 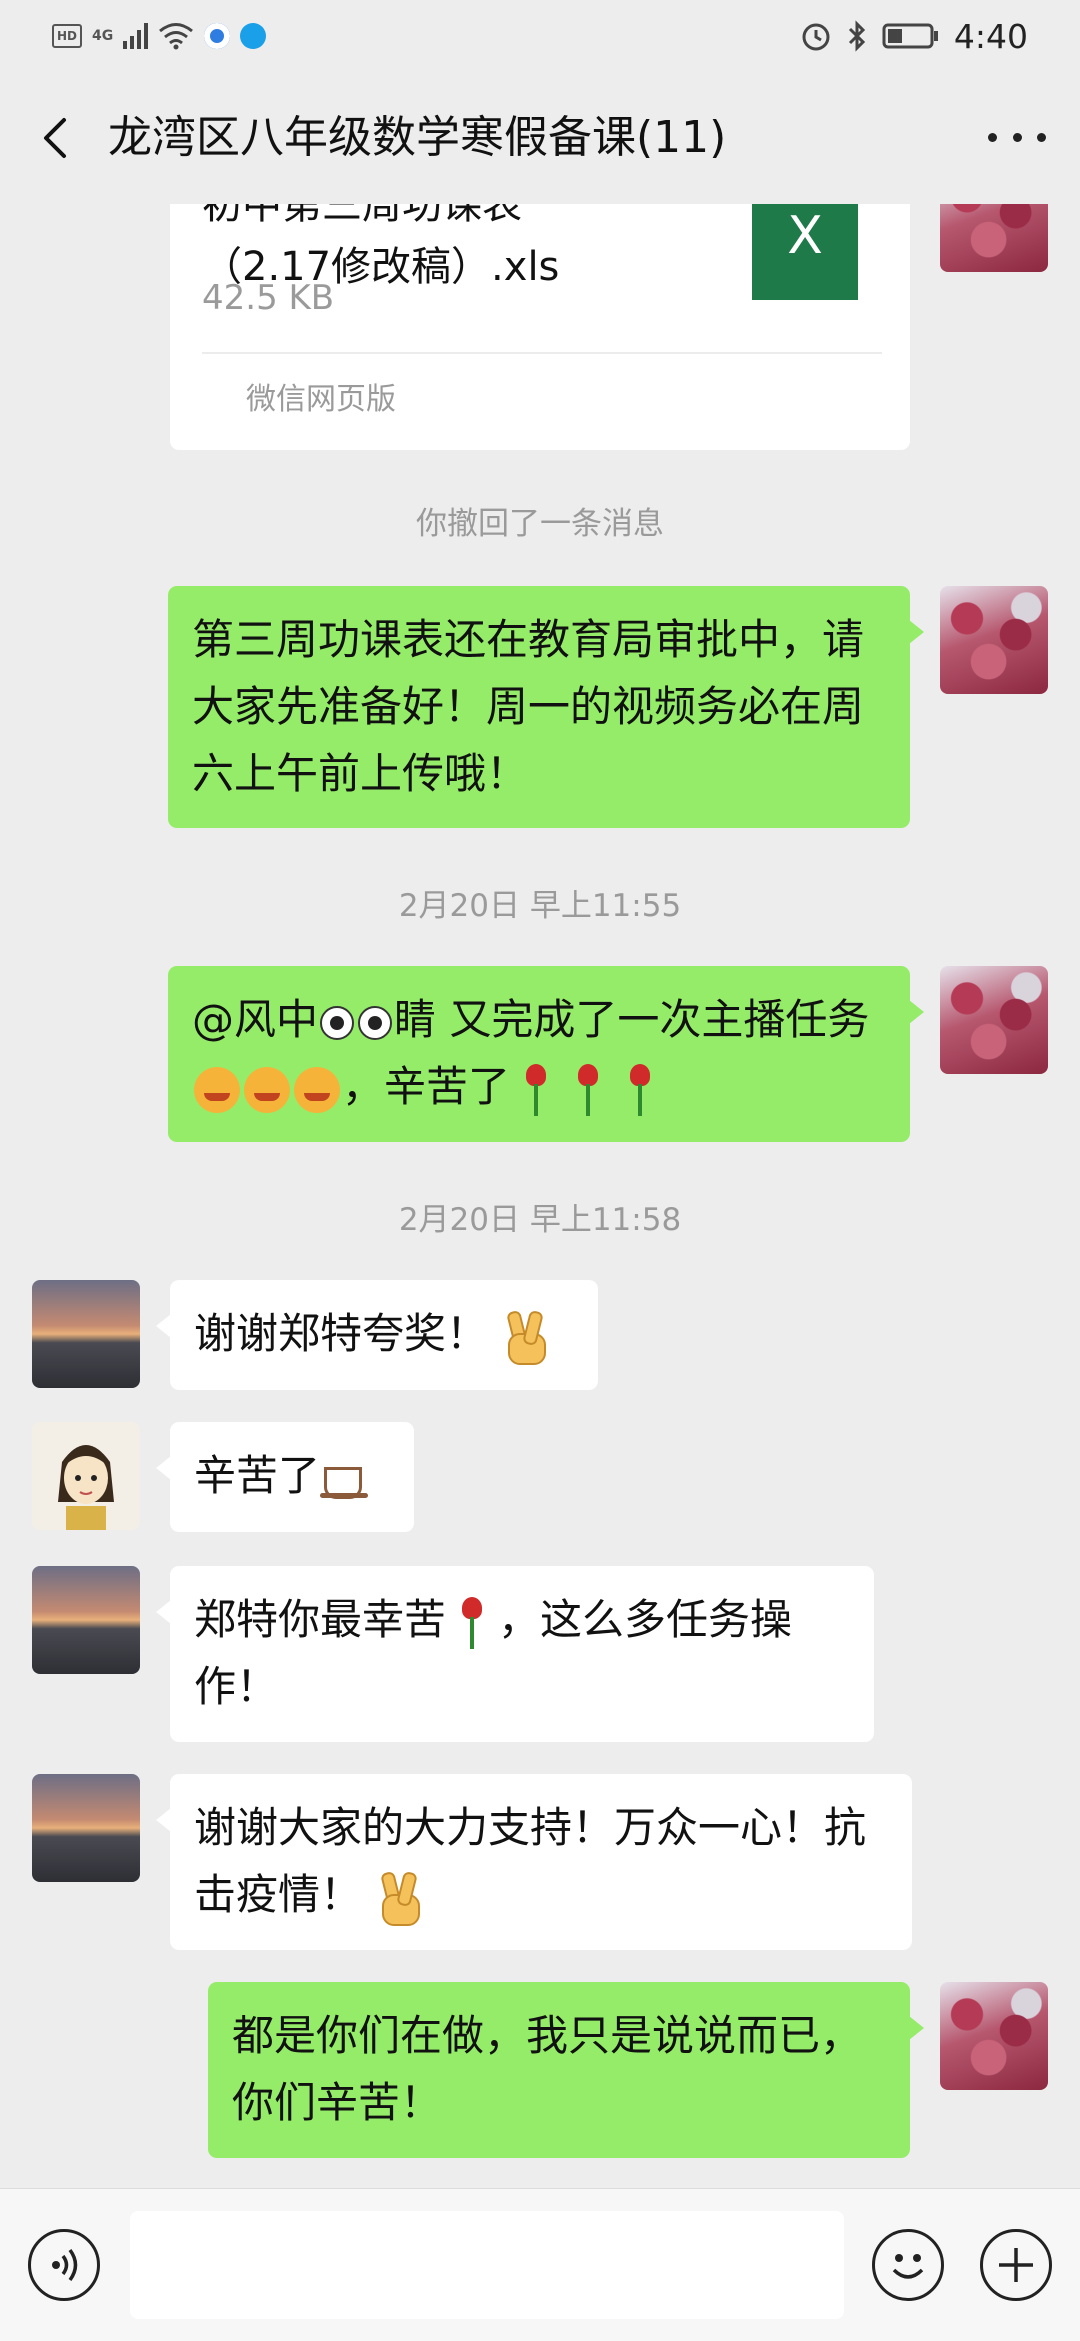 What do you see at coordinates (515, 1654) in the screenshot?
I see `message-bubble-received: 郑特你最幸苦 ，这么多任务操作！` at bounding box center [515, 1654].